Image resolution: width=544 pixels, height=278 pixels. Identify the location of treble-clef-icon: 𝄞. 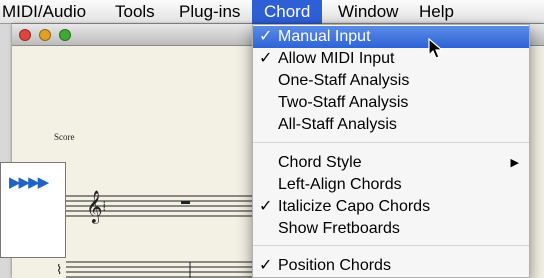
(94, 207).